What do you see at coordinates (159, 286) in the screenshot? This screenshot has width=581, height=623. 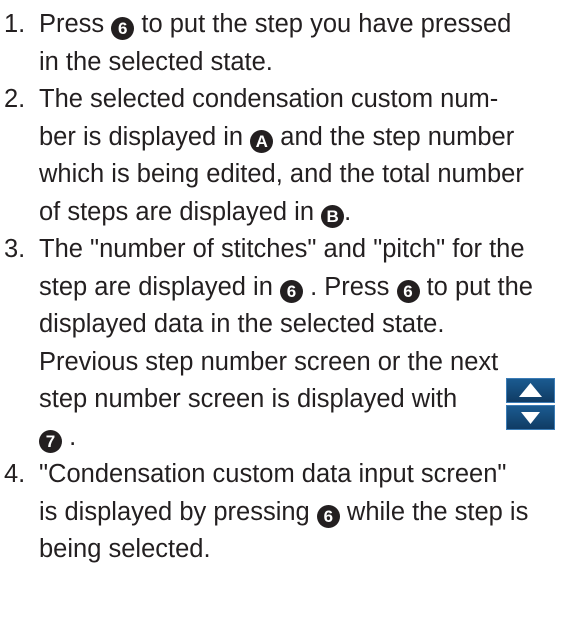 I see `text-segment: step are displayed in` at bounding box center [159, 286].